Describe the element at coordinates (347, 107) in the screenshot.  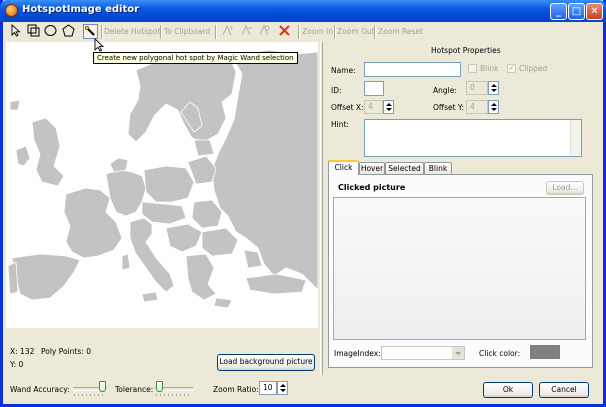
I see `offset-x-label: Offset X:` at that location.